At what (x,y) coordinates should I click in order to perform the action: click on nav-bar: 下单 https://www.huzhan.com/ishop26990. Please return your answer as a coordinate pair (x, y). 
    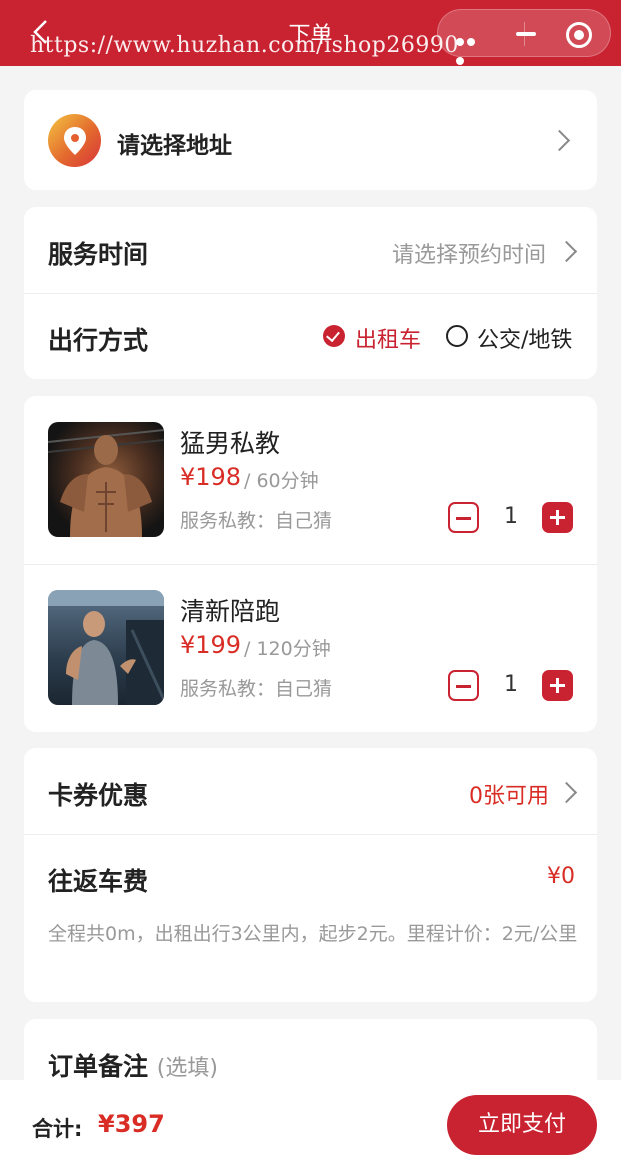
    Looking at the image, I should click on (310, 33).